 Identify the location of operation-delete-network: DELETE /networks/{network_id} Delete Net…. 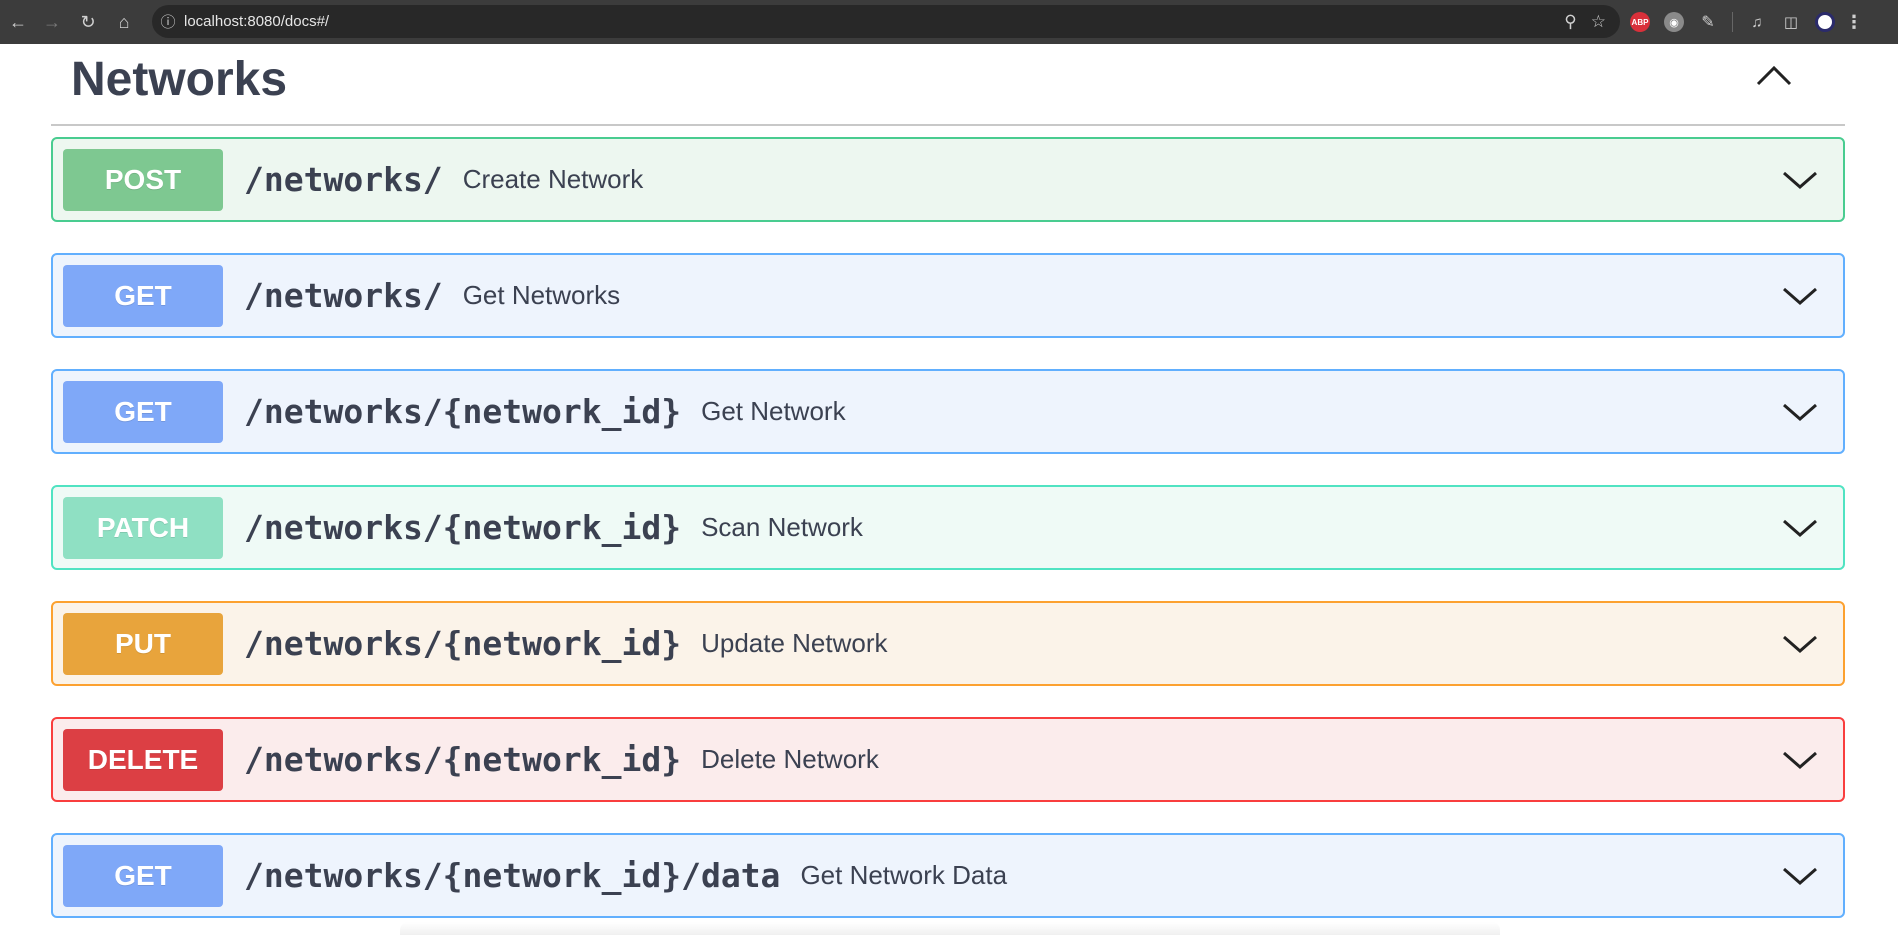
(948, 759).